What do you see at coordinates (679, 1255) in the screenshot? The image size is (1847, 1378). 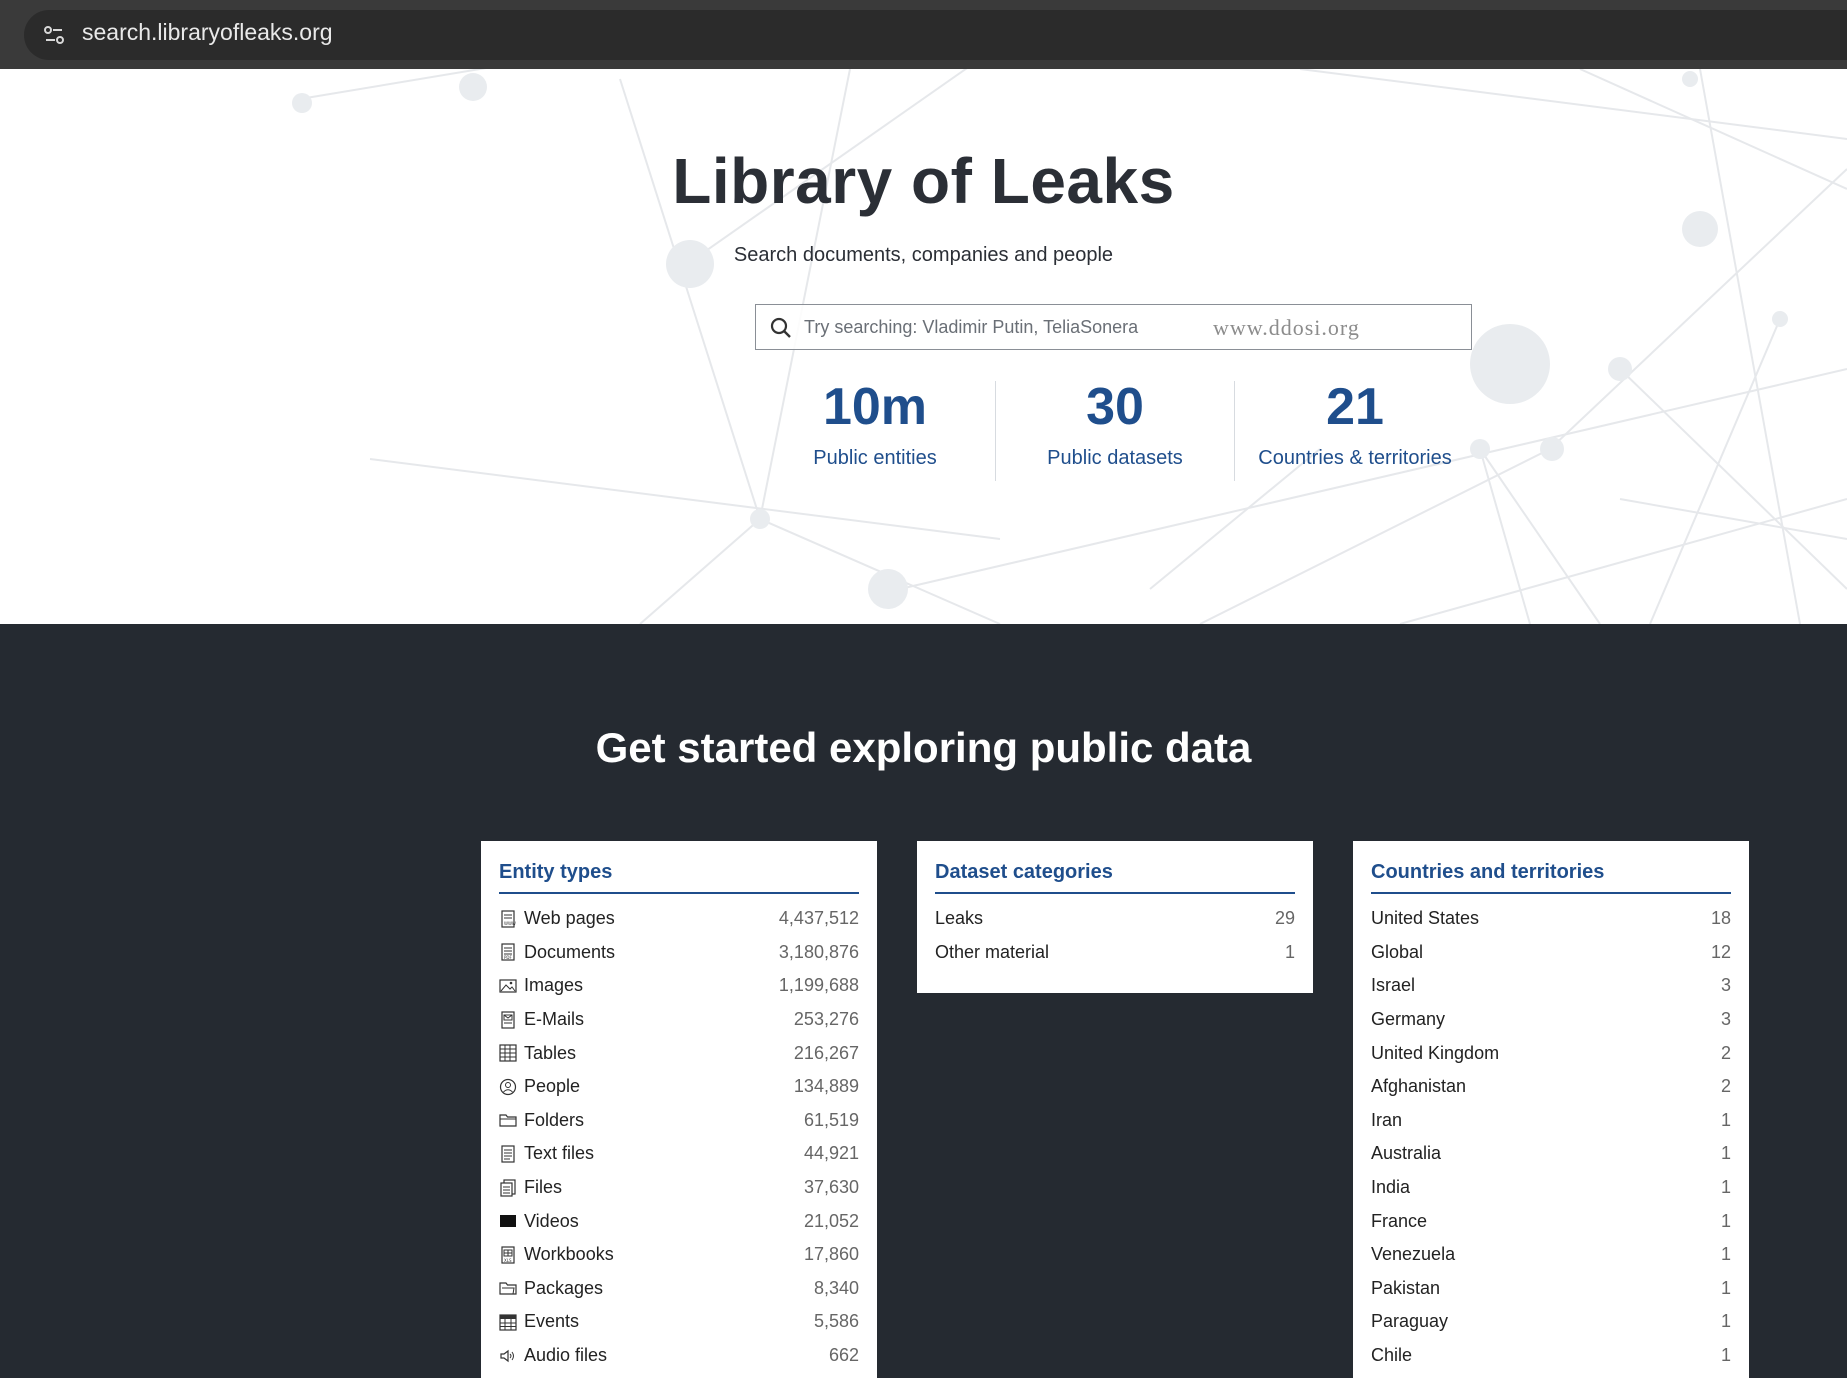 I see `list-item: XLS Workbooks 17,860` at bounding box center [679, 1255].